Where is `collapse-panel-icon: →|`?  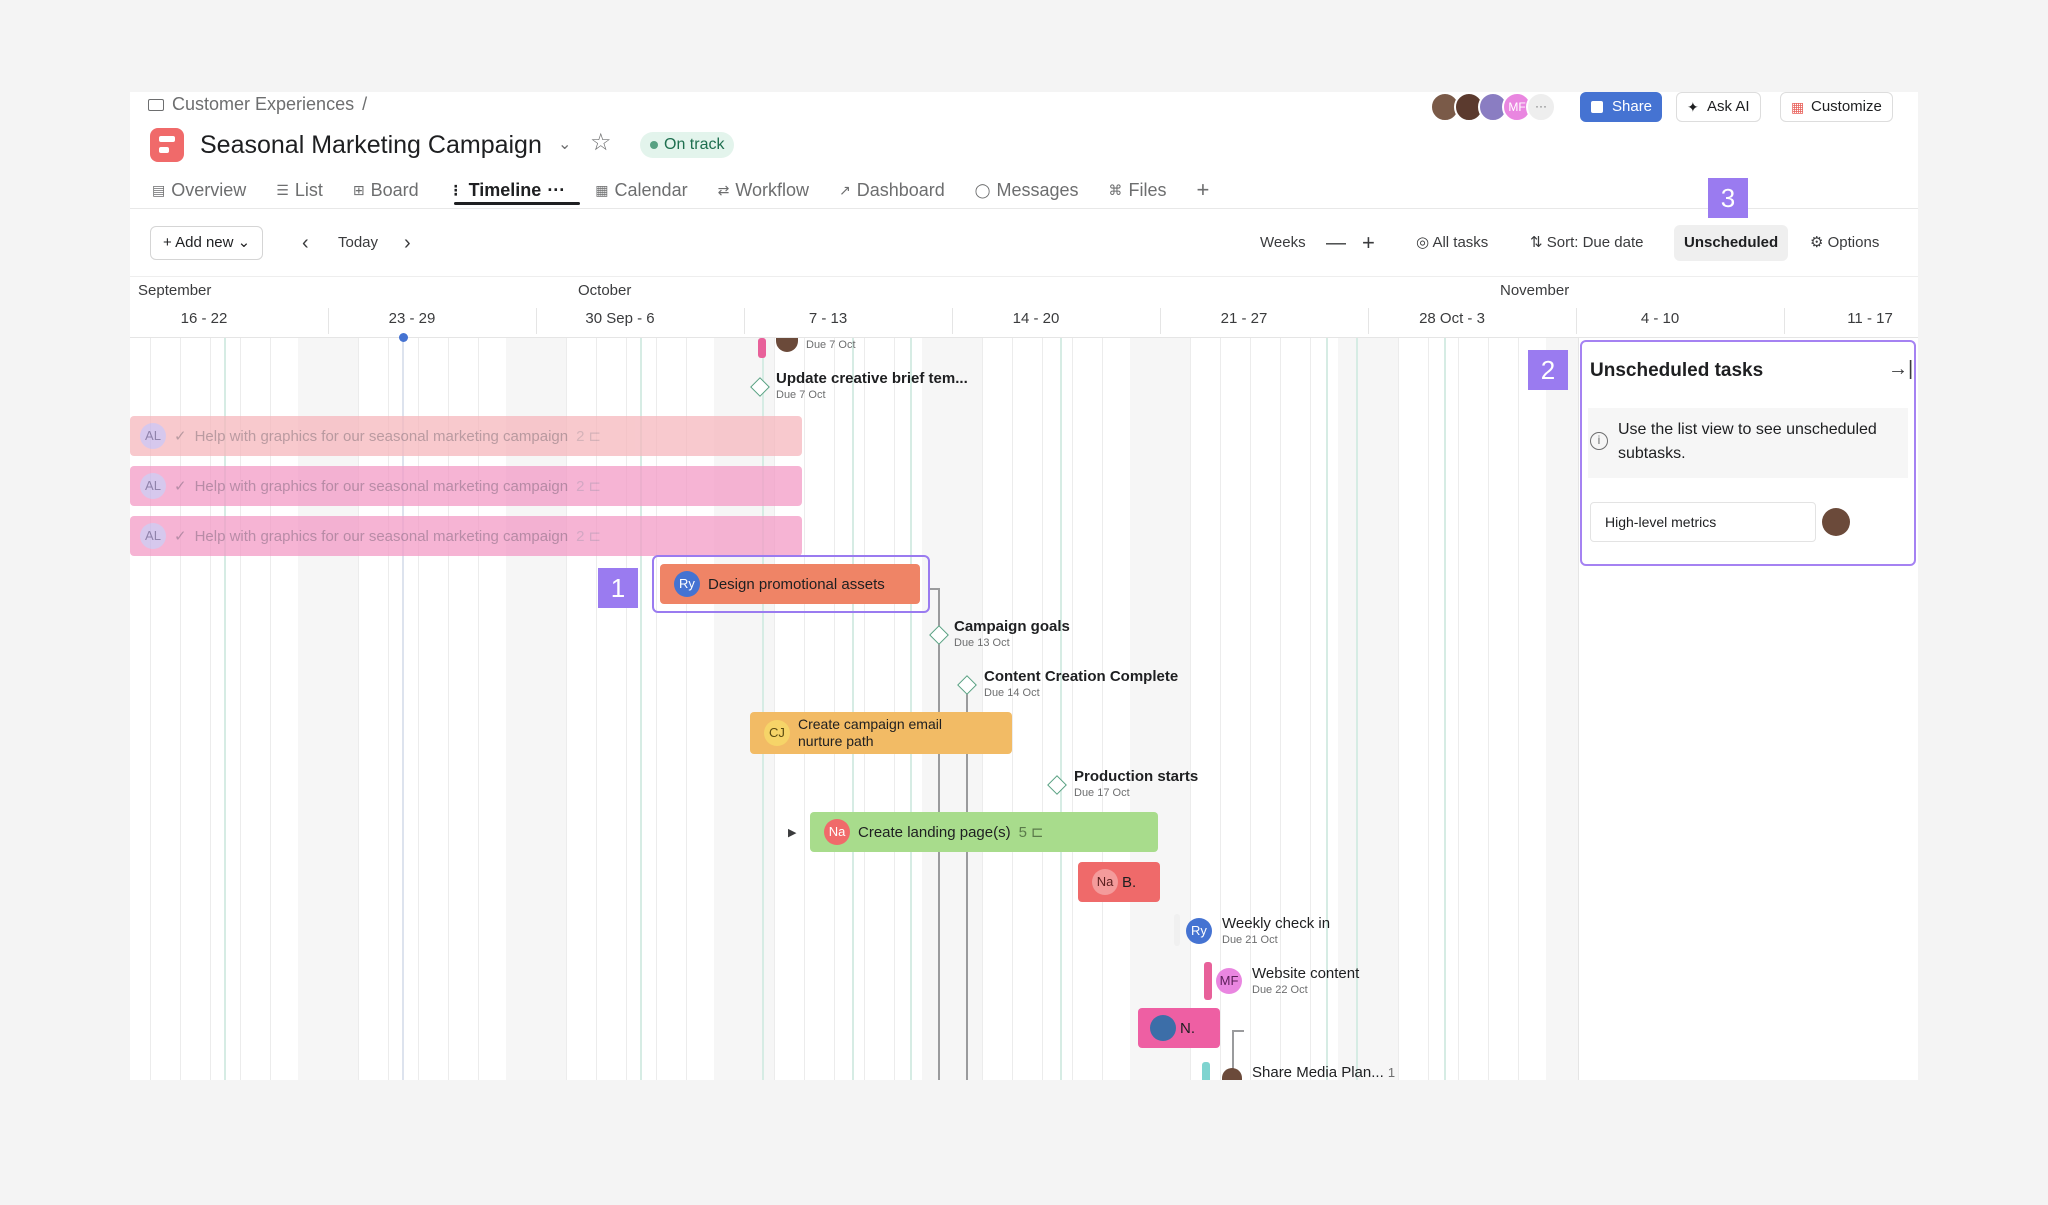
collapse-panel-icon: →| is located at coordinates (1900, 369).